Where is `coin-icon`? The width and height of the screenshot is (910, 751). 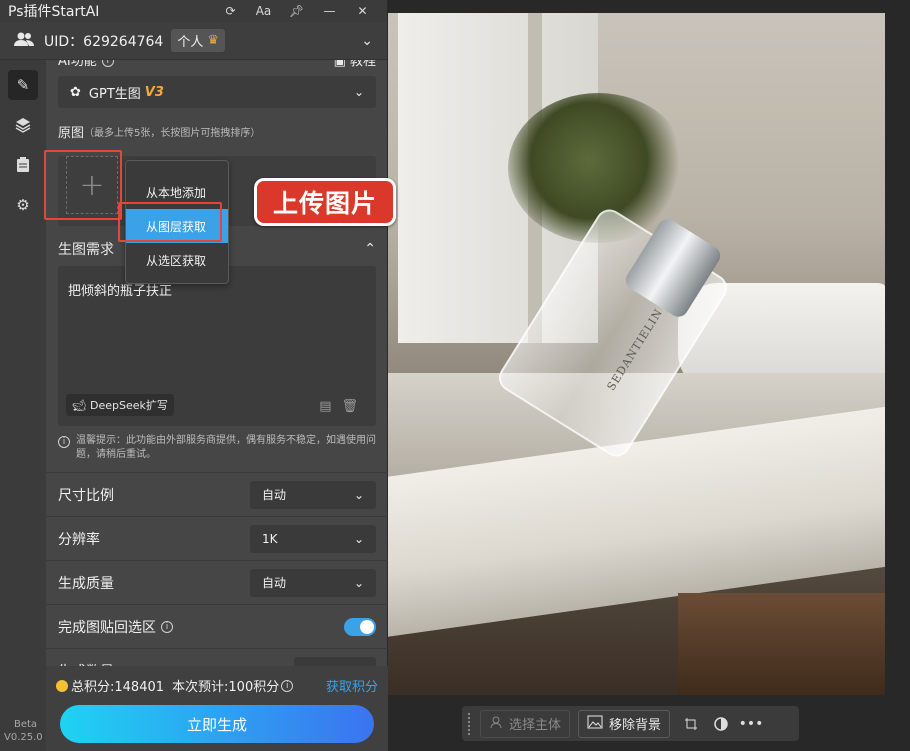
coin-icon is located at coordinates (62, 685).